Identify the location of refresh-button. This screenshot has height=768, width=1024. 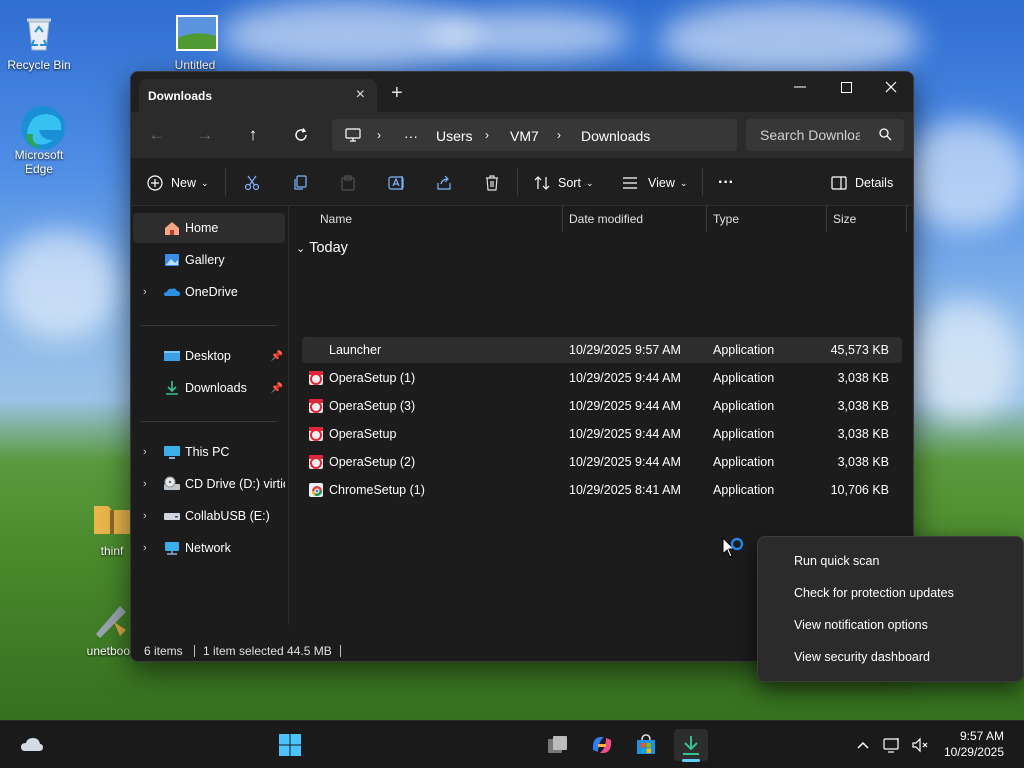
(301, 135).